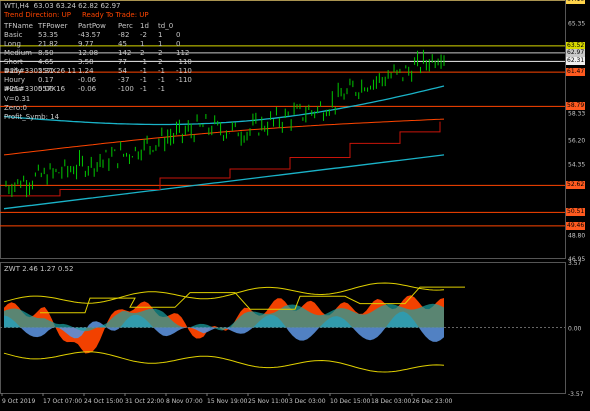 Image resolution: width=590 pixels, height=411 pixels. Describe the element at coordinates (576, 61) in the screenshot. I see `price-level-badge: 62.31` at that location.